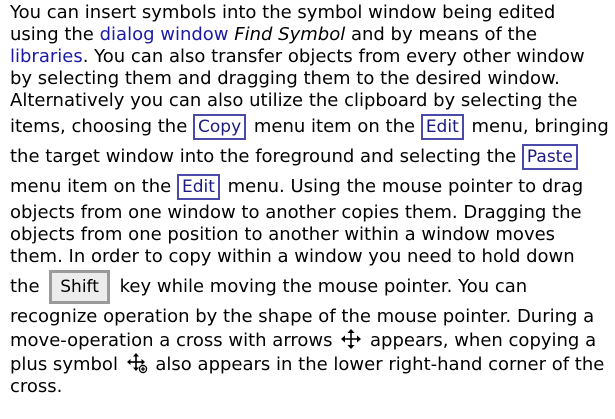 The width and height of the screenshot is (615, 419). Describe the element at coordinates (137, 363) in the screenshot. I see `copy-cross-plus-icon` at that location.